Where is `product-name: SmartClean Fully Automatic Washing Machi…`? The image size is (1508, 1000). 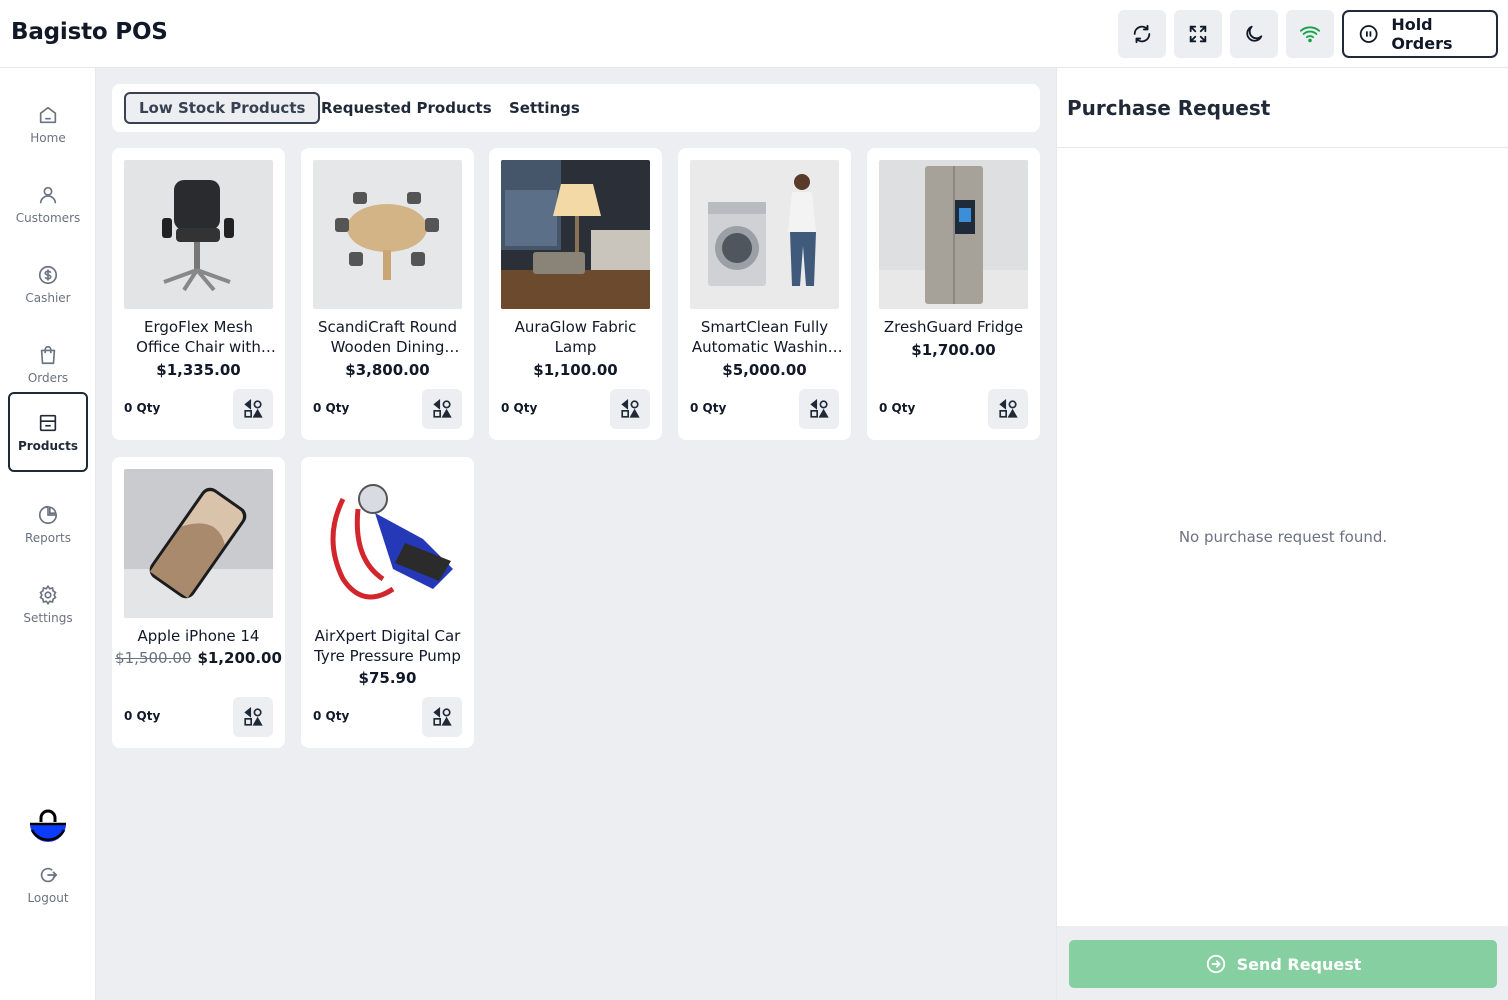 product-name: SmartClean Fully Automatic Washing Machi… is located at coordinates (764, 337).